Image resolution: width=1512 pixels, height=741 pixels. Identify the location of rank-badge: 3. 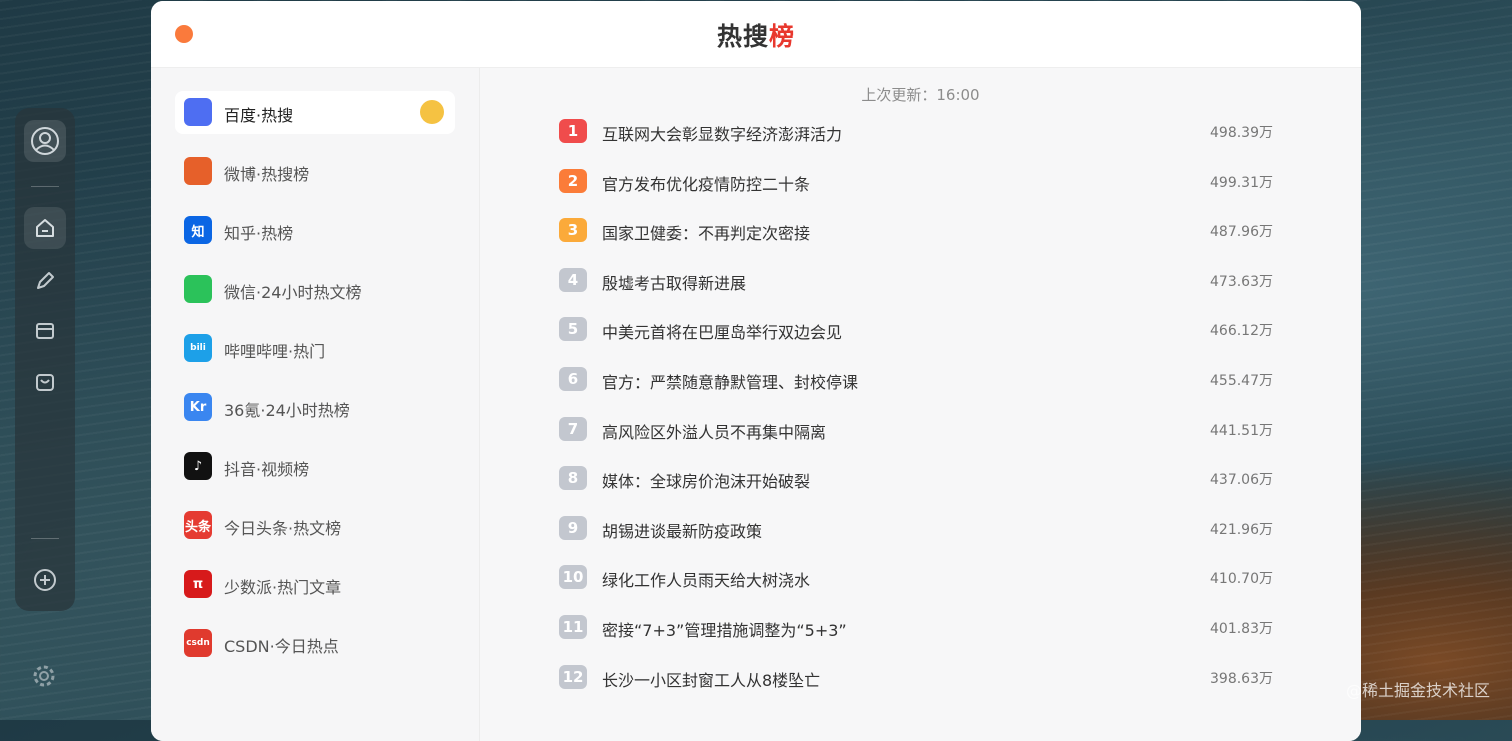
(573, 230).